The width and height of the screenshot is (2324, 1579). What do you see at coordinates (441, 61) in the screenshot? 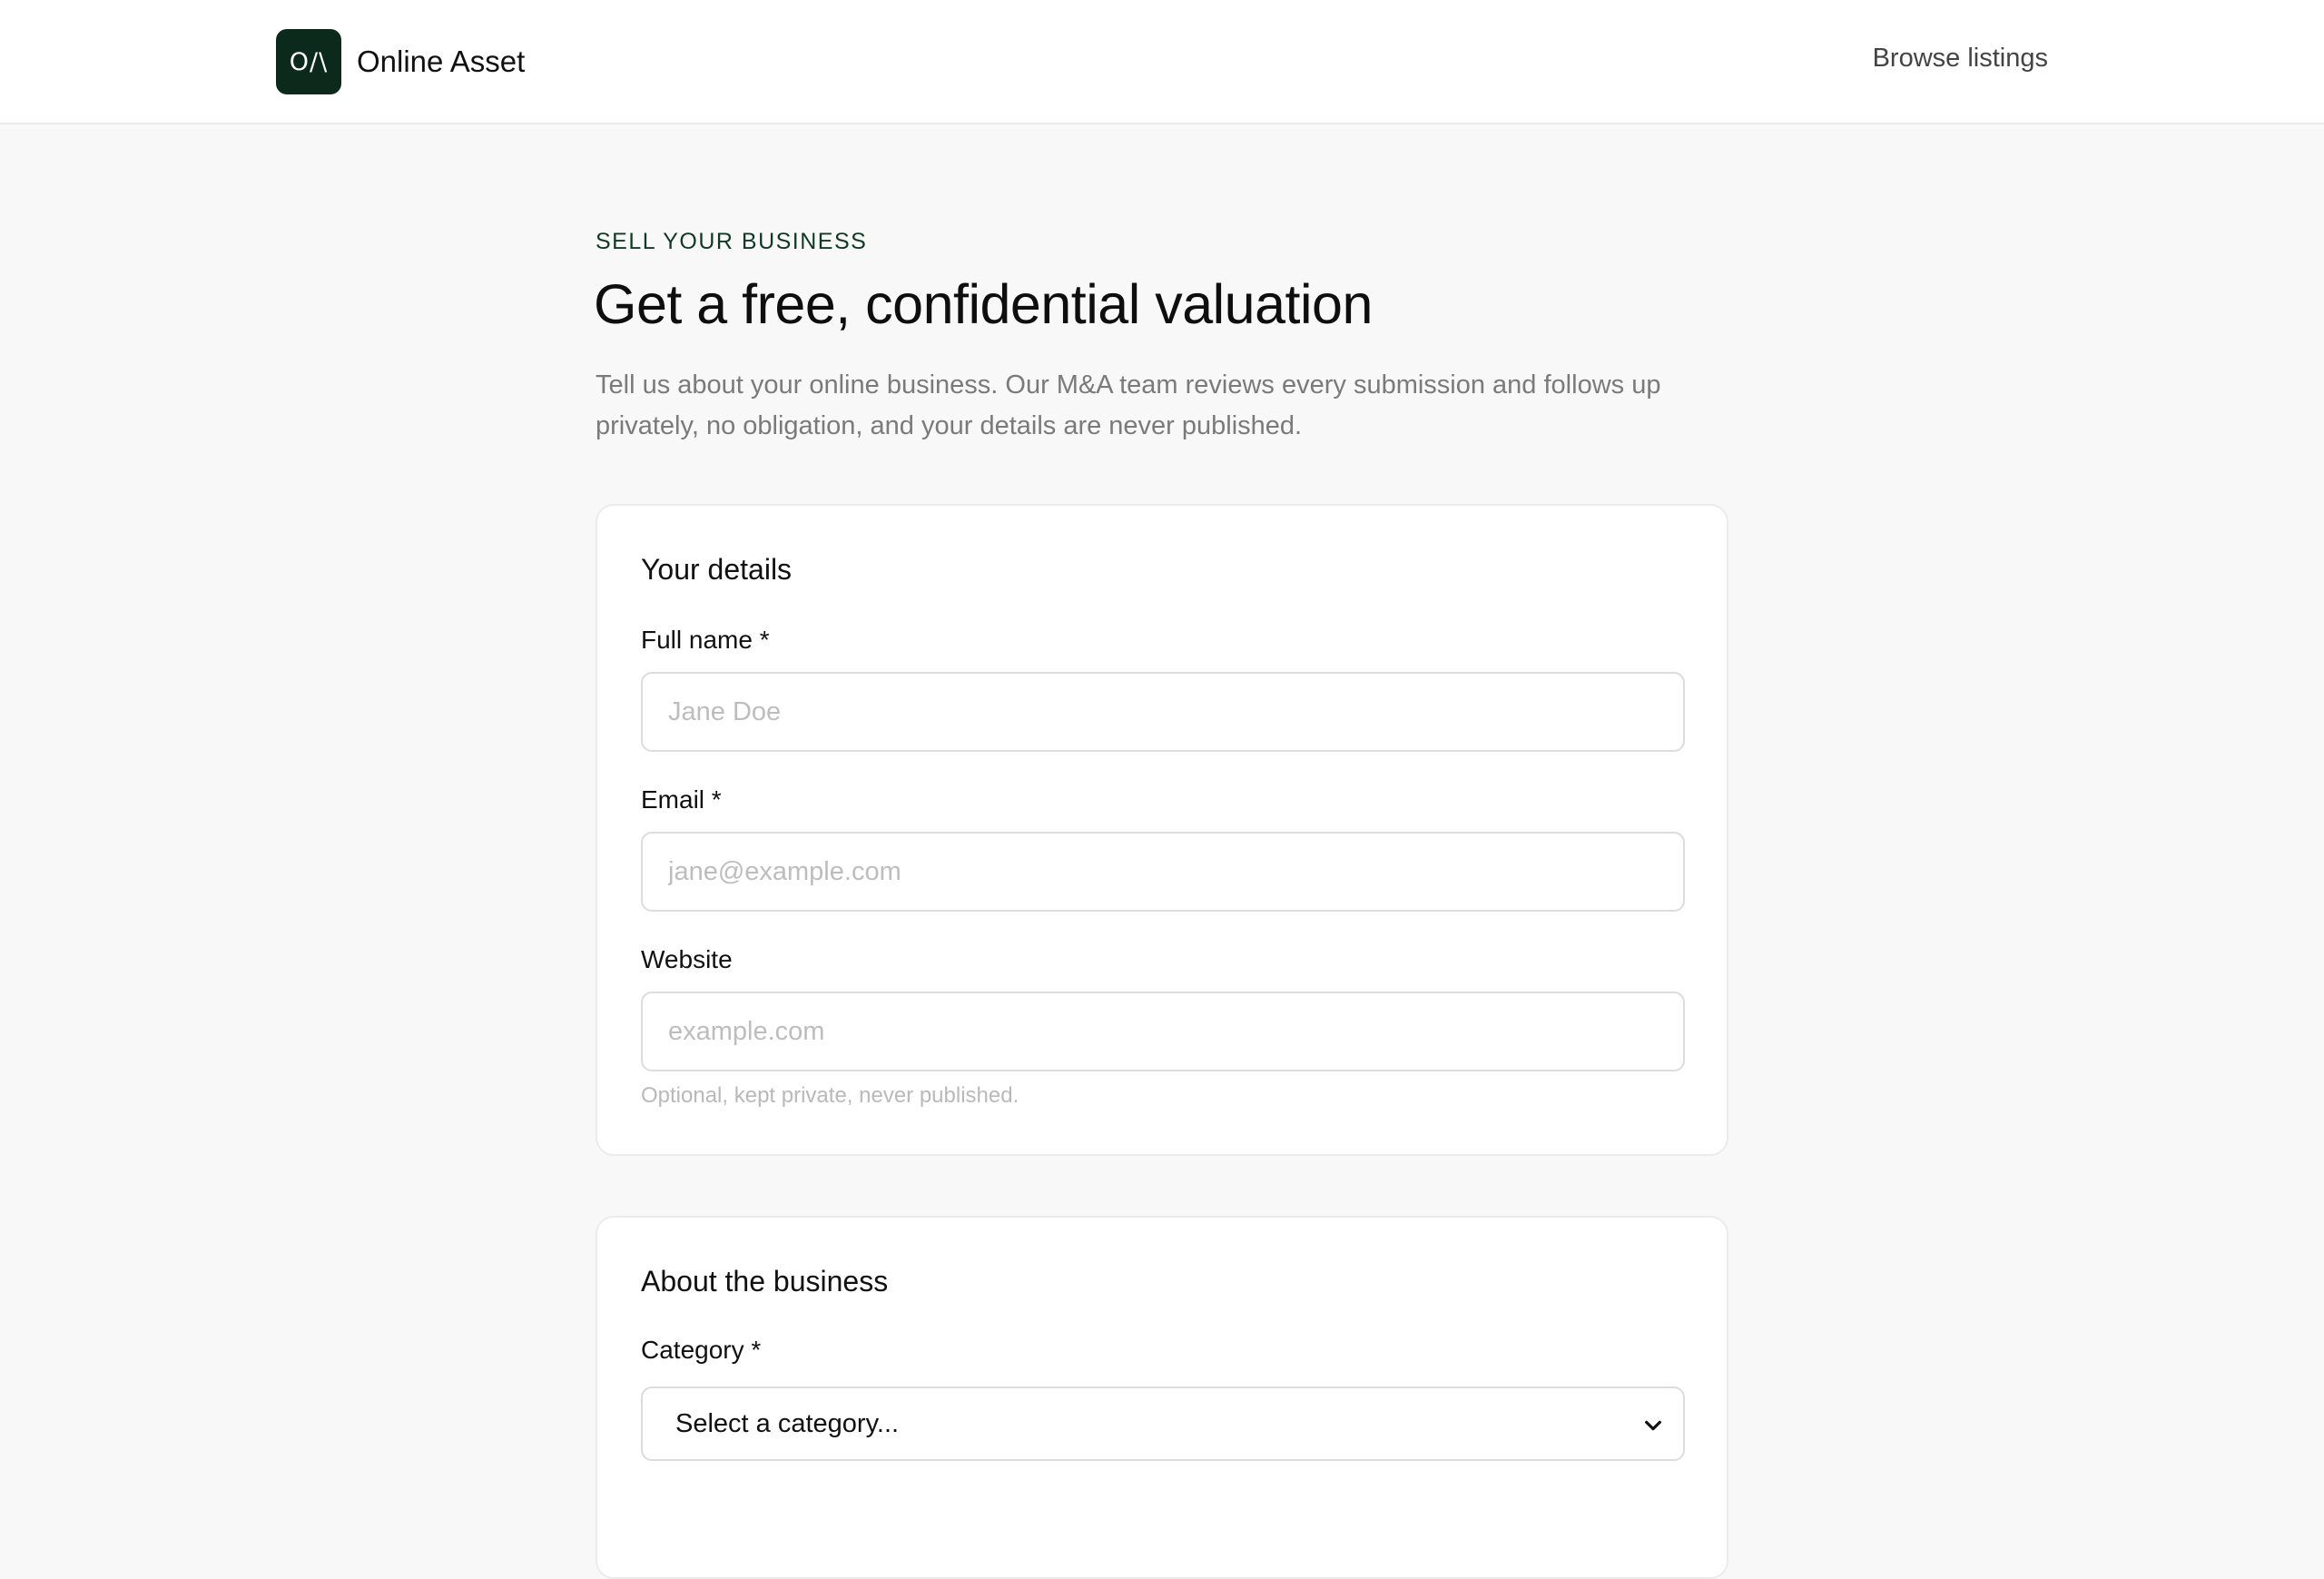
I see `brand-name: Online Asset` at bounding box center [441, 61].